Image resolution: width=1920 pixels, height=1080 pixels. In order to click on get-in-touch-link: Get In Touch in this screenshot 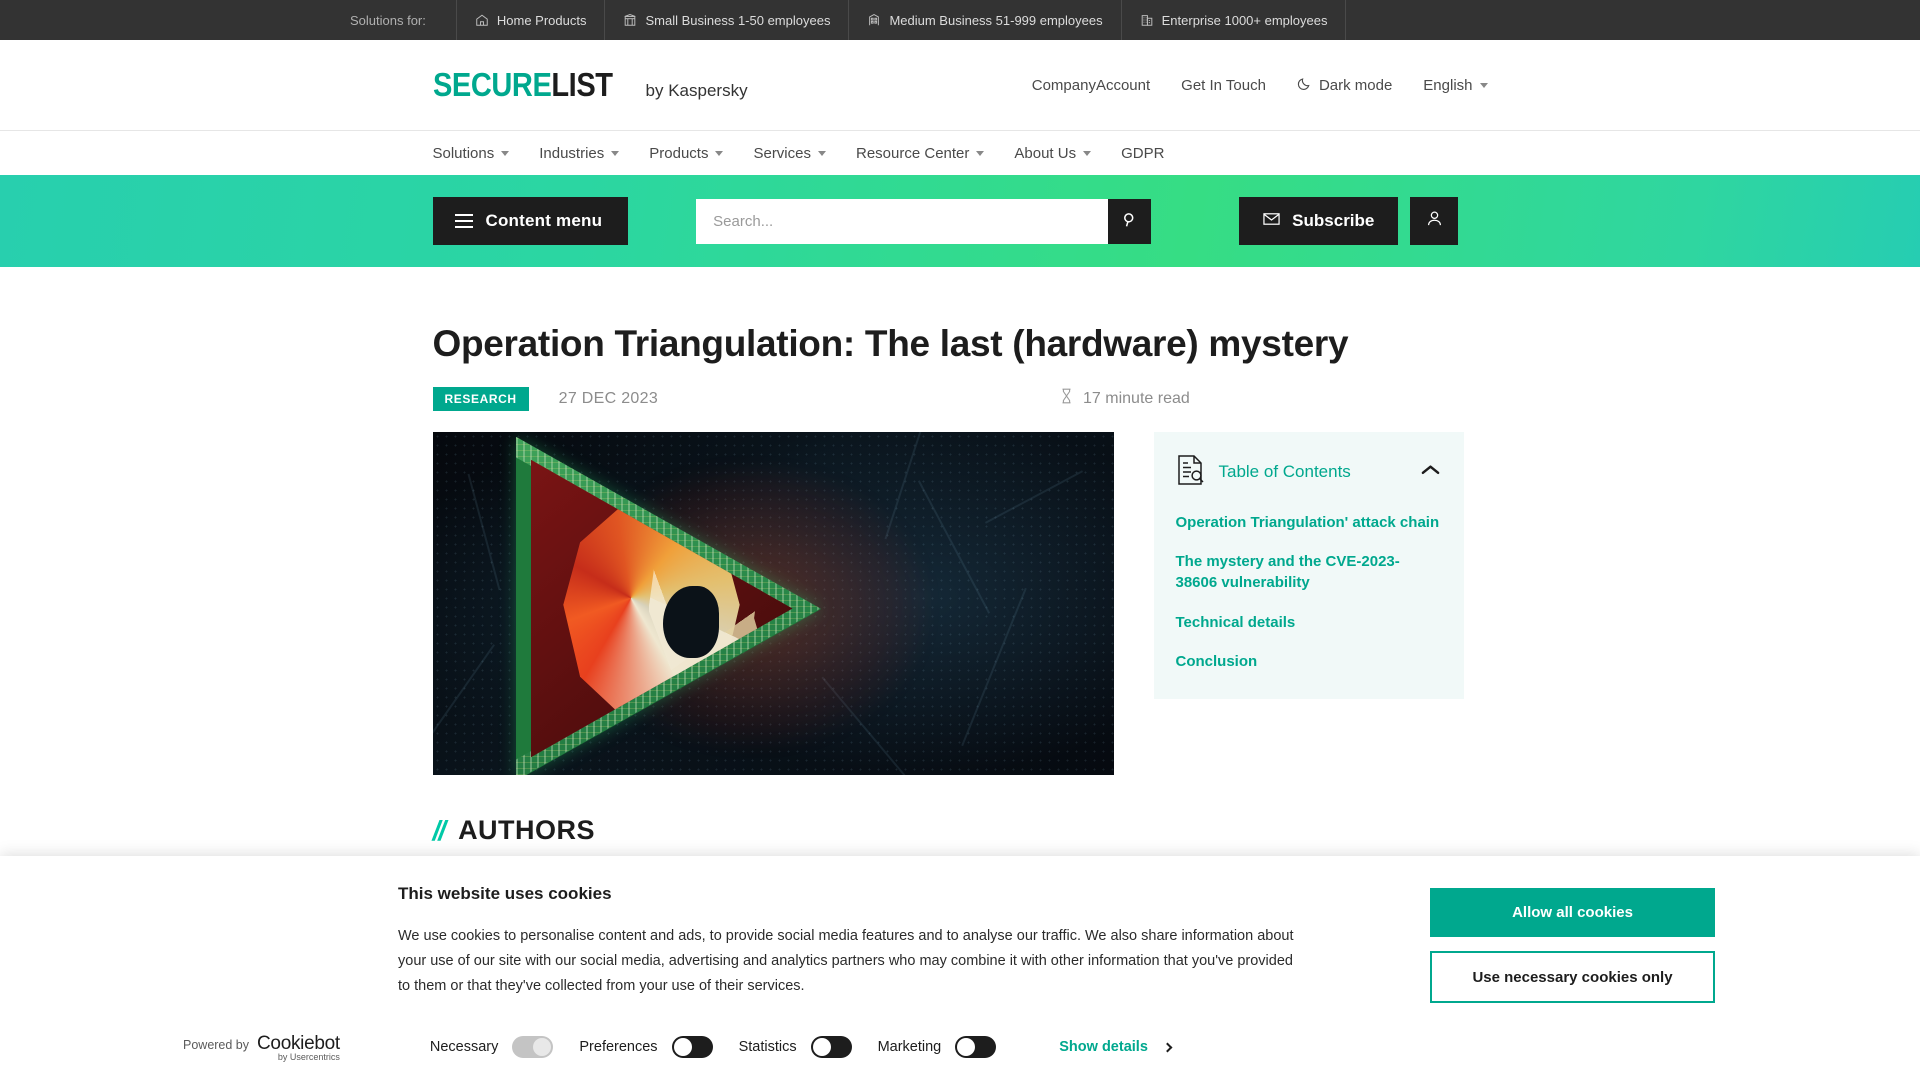, I will do `click(1223, 85)`.